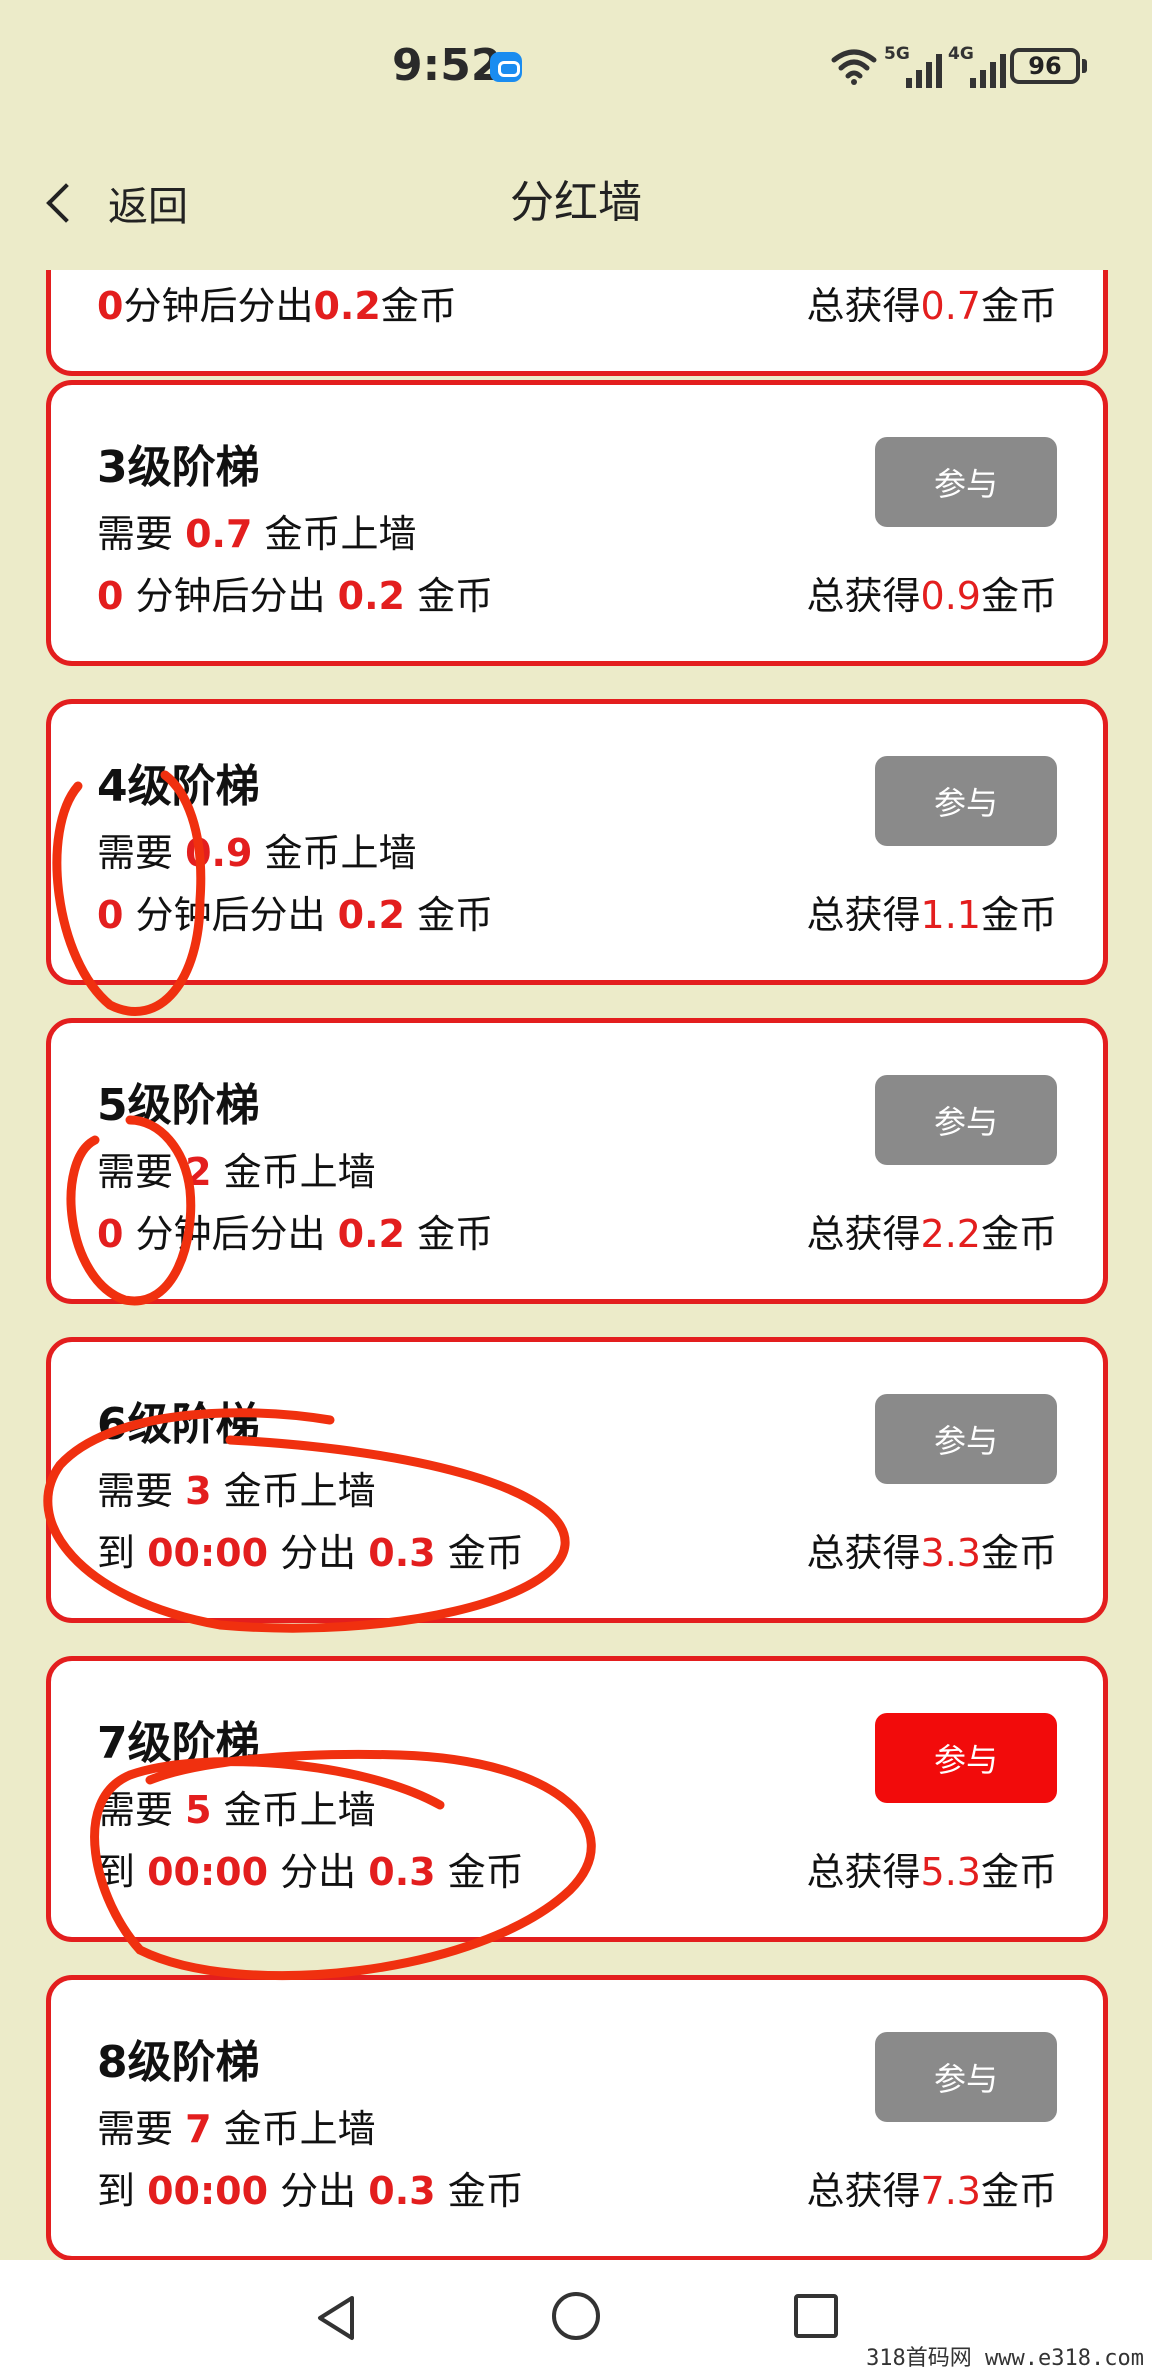  What do you see at coordinates (257, 853) in the screenshot?
I see `requirement-line: 需要 0.9 金币上墙` at bounding box center [257, 853].